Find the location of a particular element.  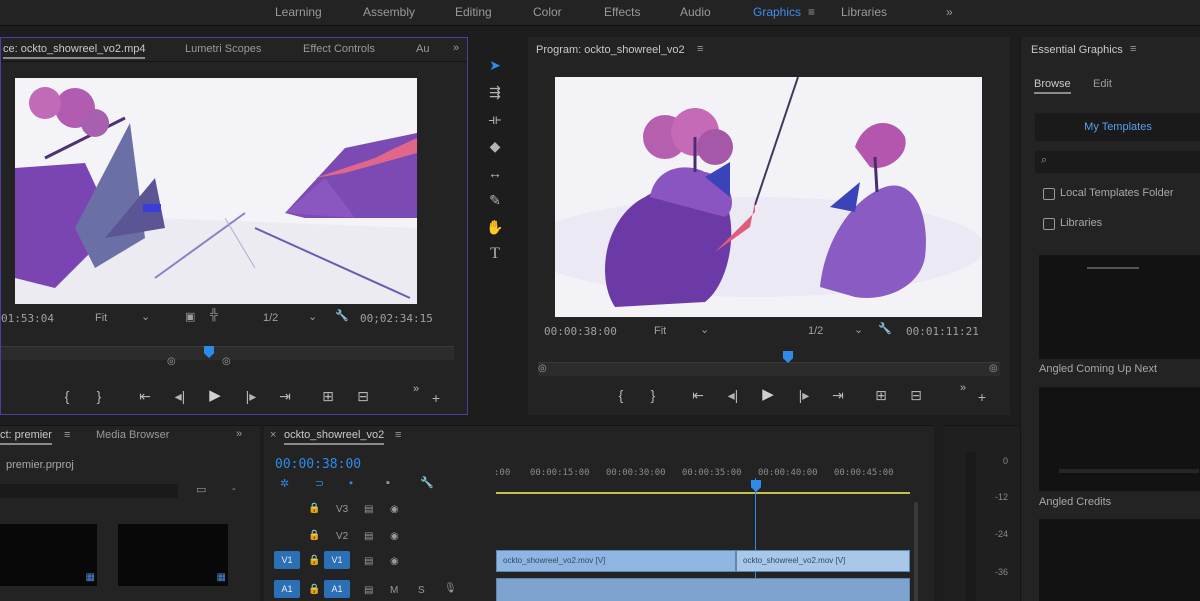

insert-marker-icon: ▣ is located at coordinates (190, 316).